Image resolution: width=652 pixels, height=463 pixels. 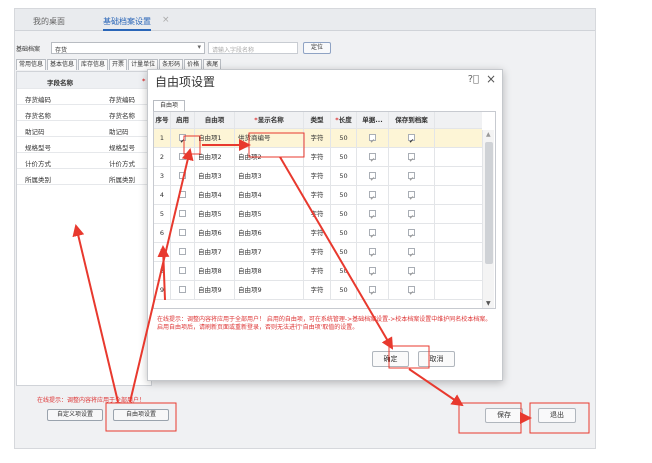 What do you see at coordinates (269, 271) in the screenshot?
I see `display-name-input: 自由项8` at bounding box center [269, 271].